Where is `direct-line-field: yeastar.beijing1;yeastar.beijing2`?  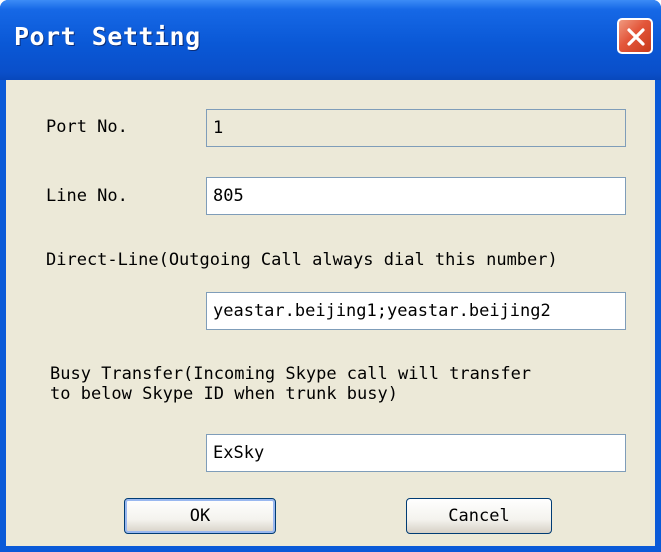
direct-line-field: yeastar.beijing1;yeastar.beijing2 is located at coordinates (416, 311).